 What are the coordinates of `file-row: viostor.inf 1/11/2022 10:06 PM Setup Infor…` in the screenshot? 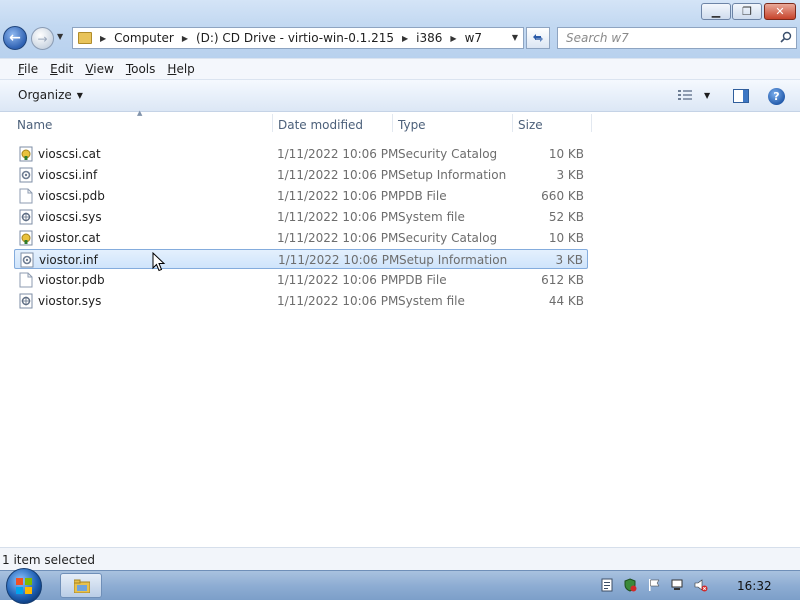 It's located at (301, 259).